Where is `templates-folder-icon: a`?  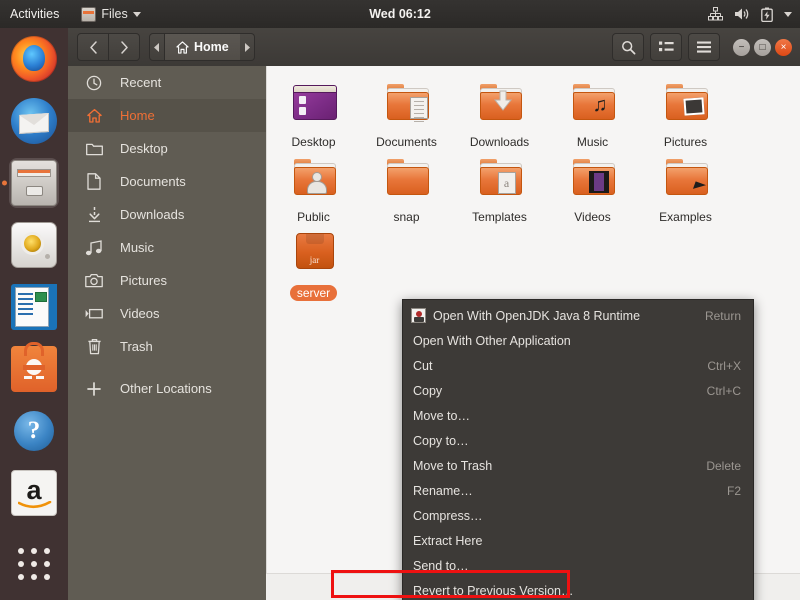 templates-folder-icon: a is located at coordinates (500, 180).